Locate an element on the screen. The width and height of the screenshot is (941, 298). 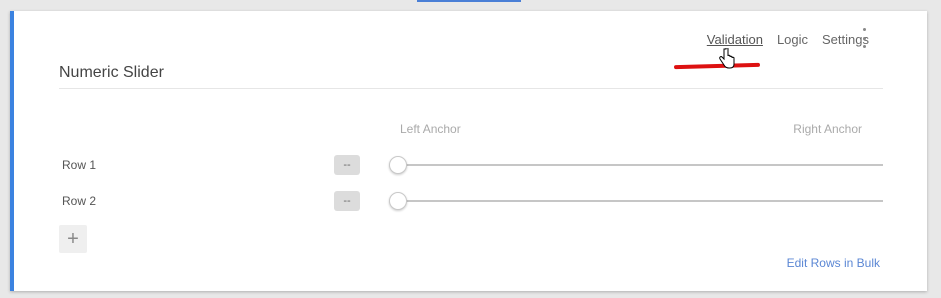
row-label: Row 1 is located at coordinates (79, 165).